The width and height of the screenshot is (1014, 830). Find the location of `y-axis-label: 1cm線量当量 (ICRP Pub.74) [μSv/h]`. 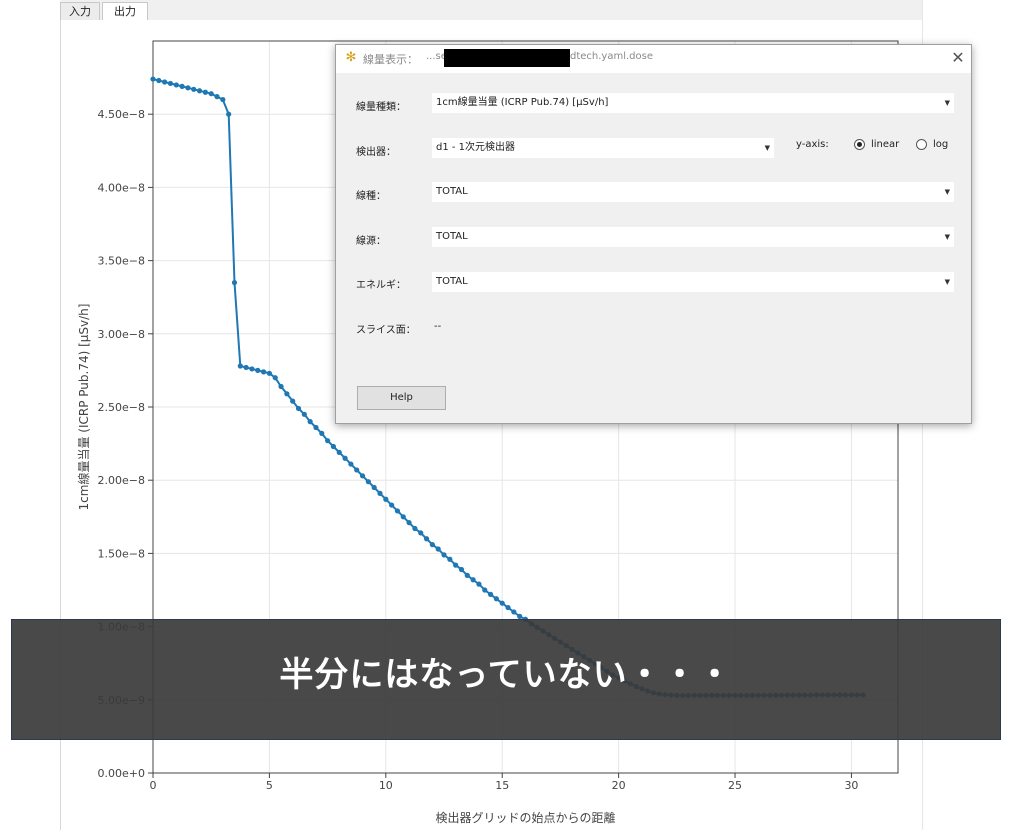

y-axis-label: 1cm線量当量 (ICRP Pub.74) [μSv/h] is located at coordinates (83, 407).